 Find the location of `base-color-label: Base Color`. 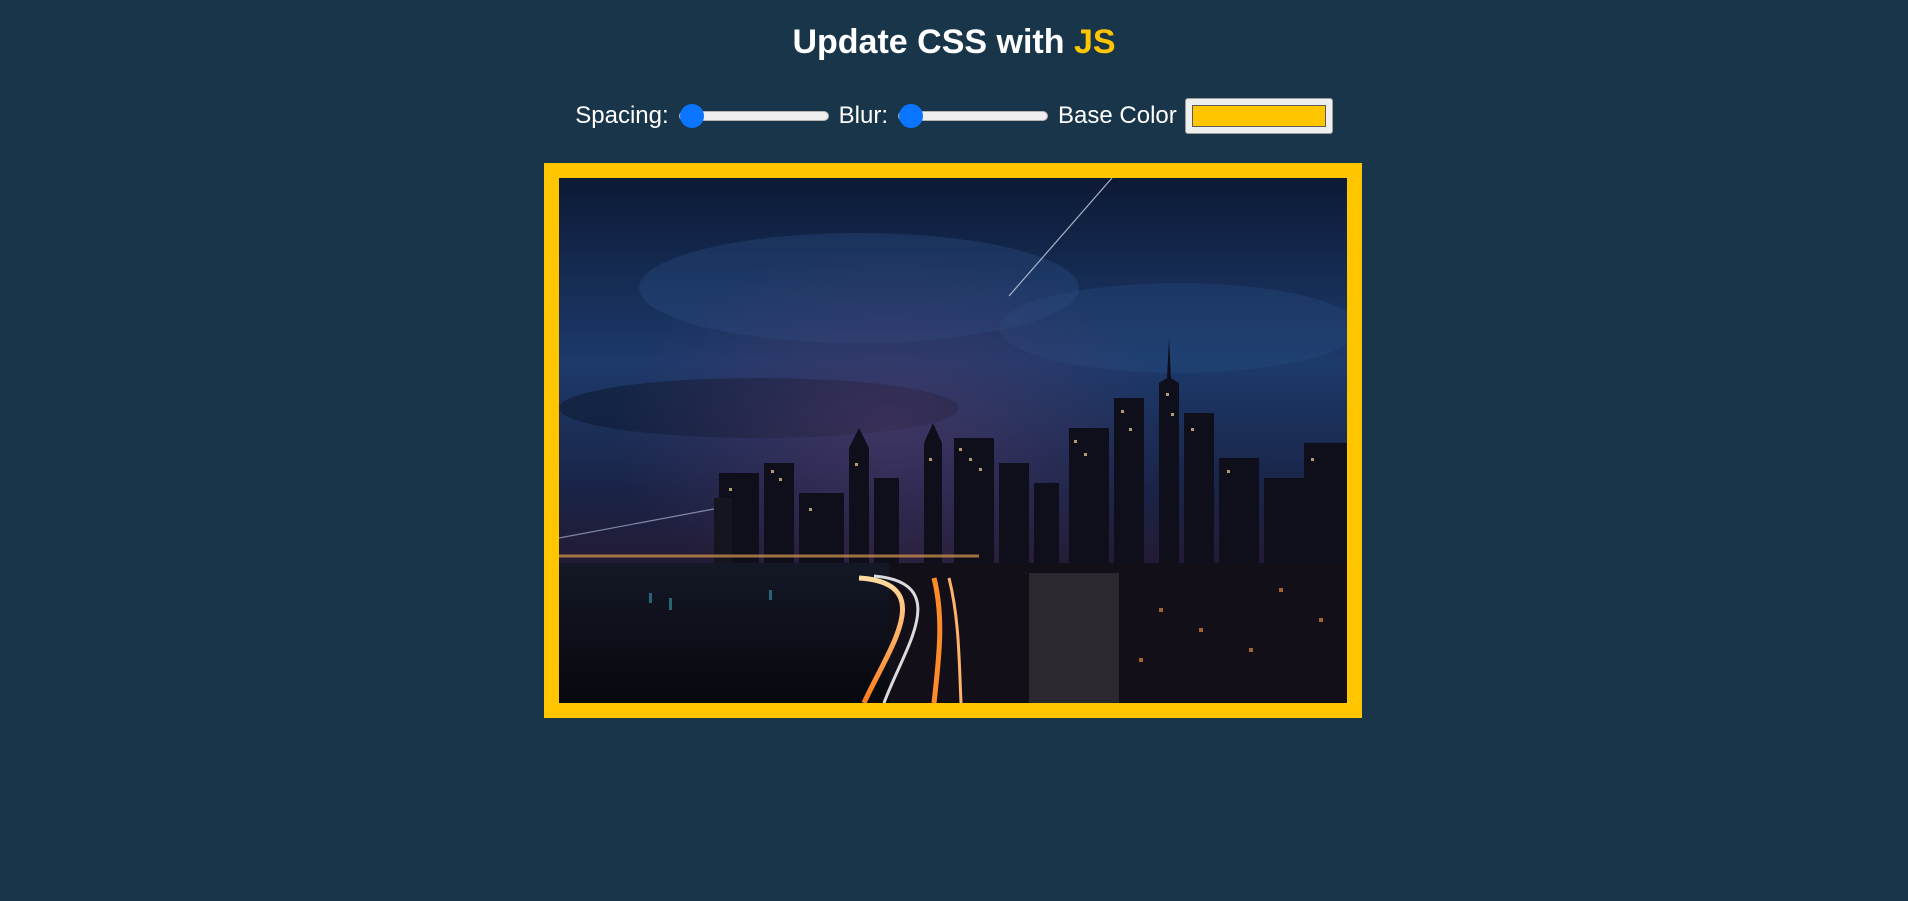

base-color-label: Base Color is located at coordinates (1117, 115).